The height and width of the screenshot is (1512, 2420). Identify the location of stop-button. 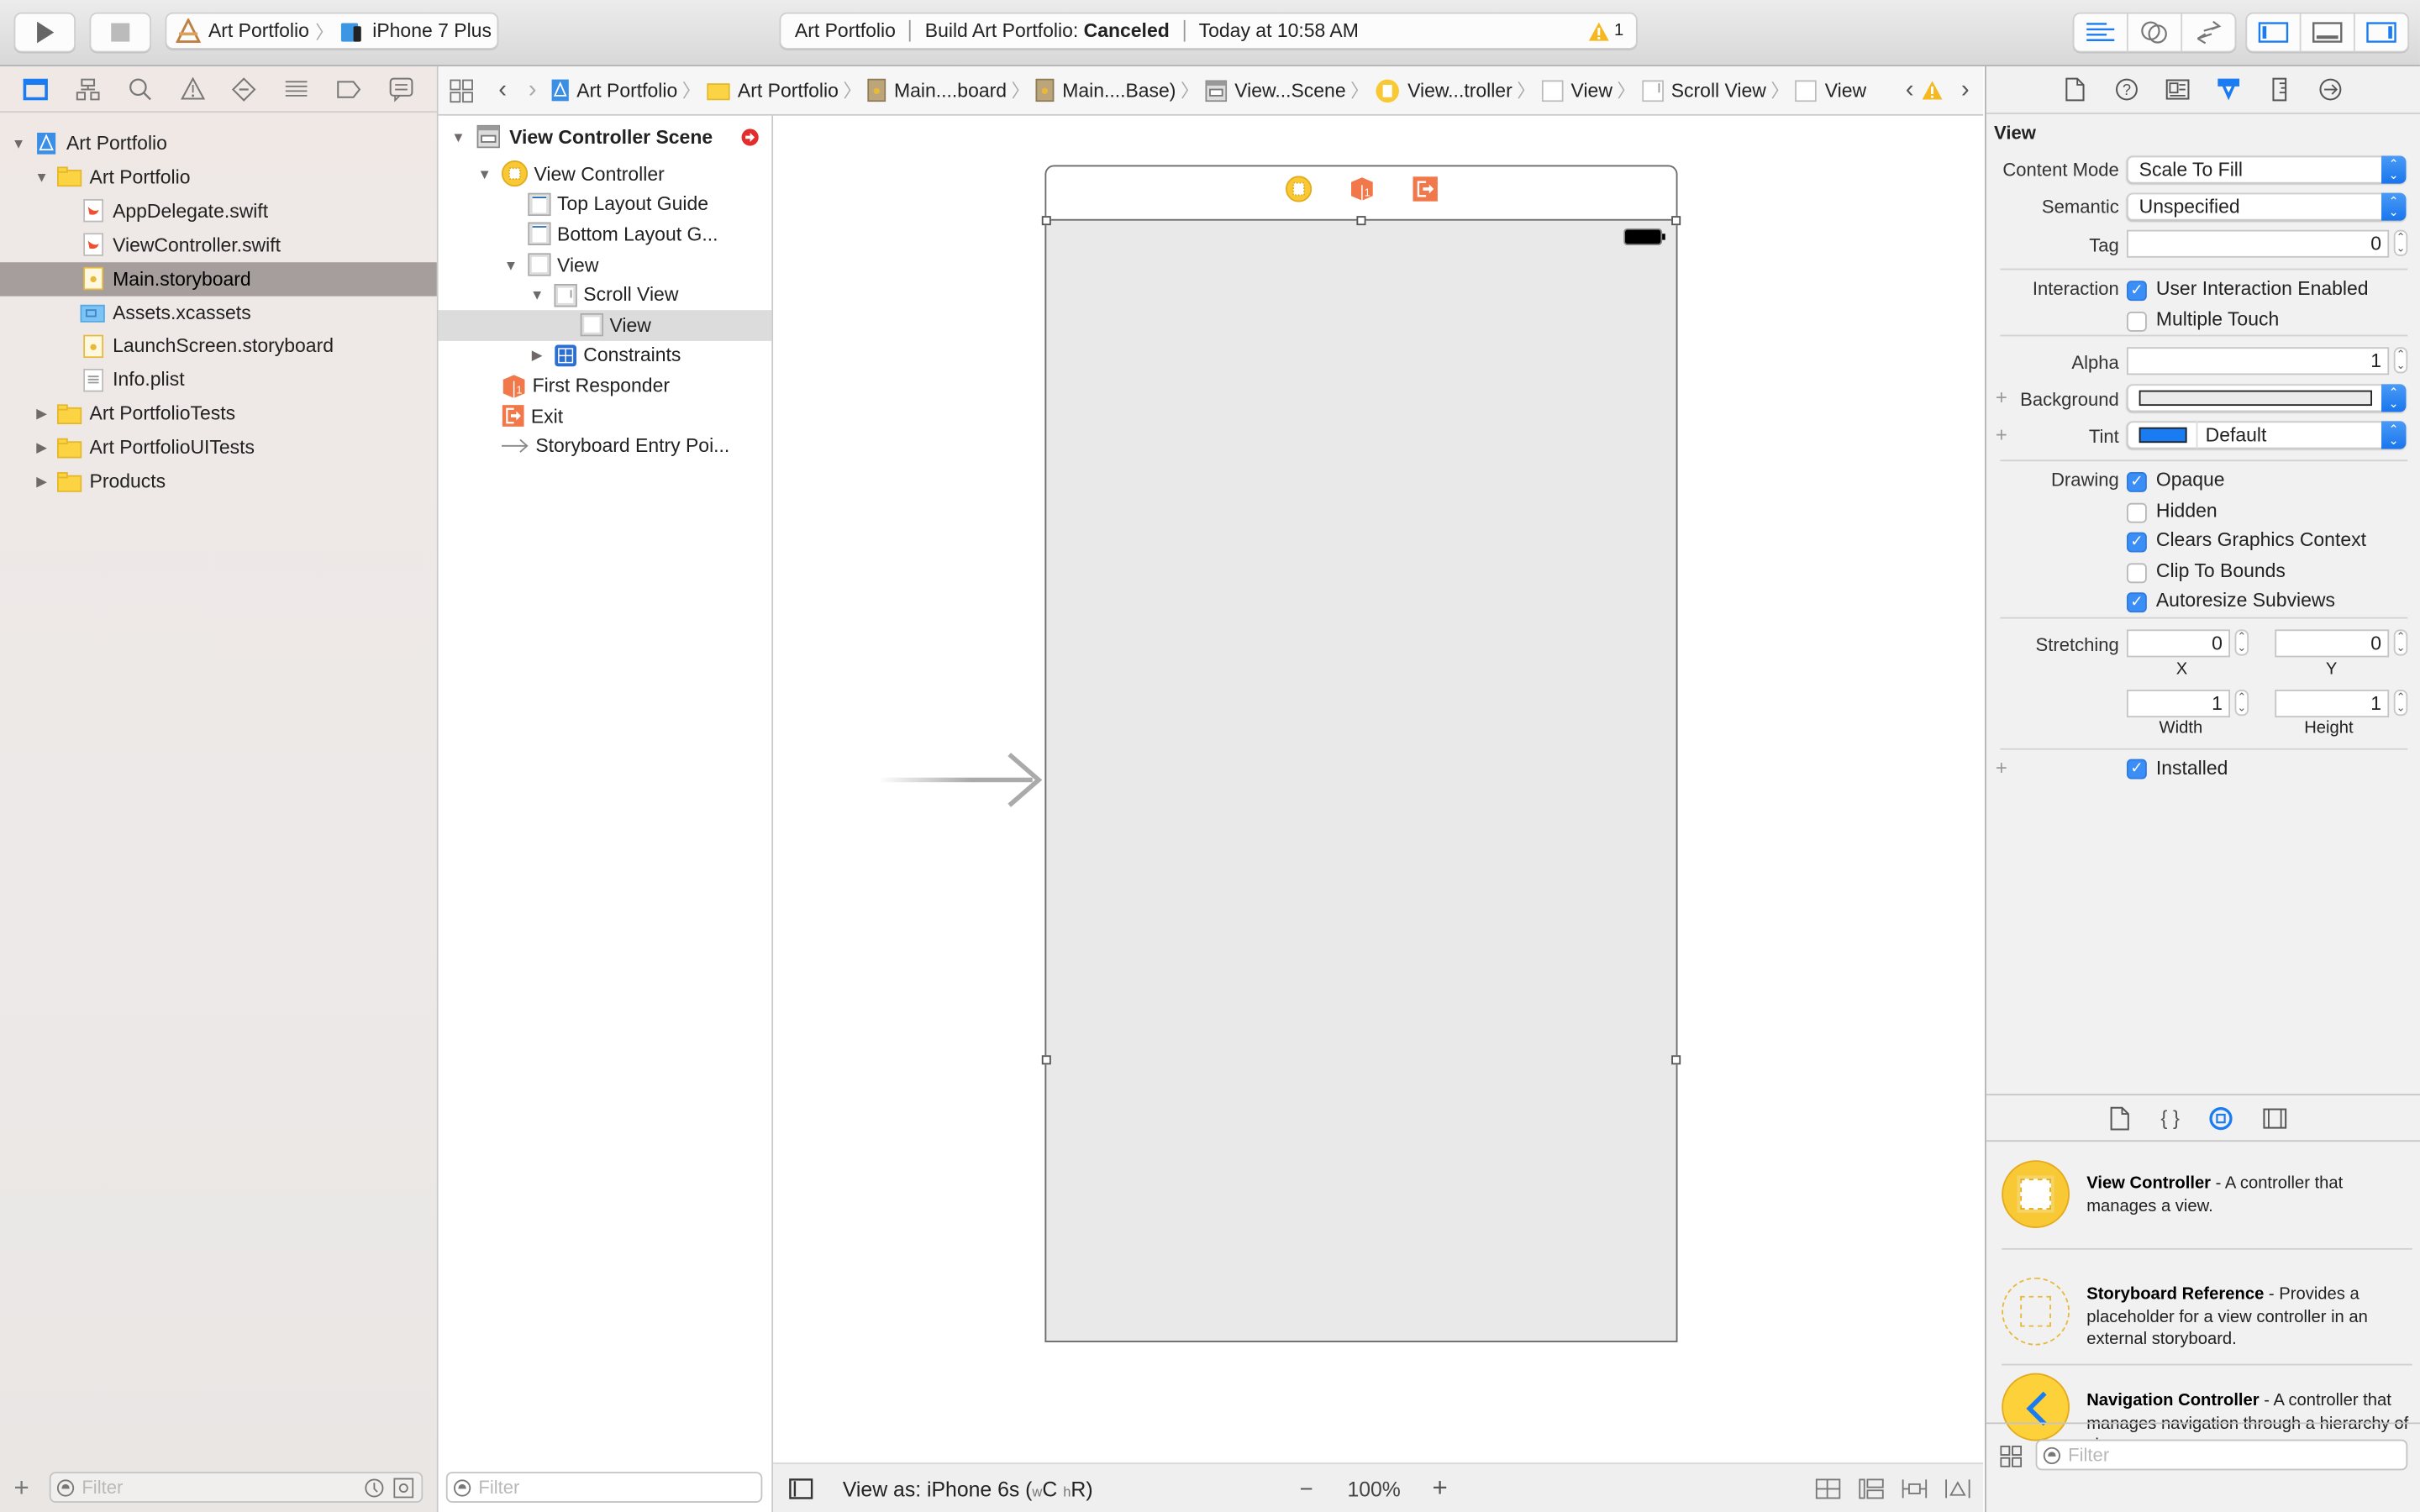
(120, 32).